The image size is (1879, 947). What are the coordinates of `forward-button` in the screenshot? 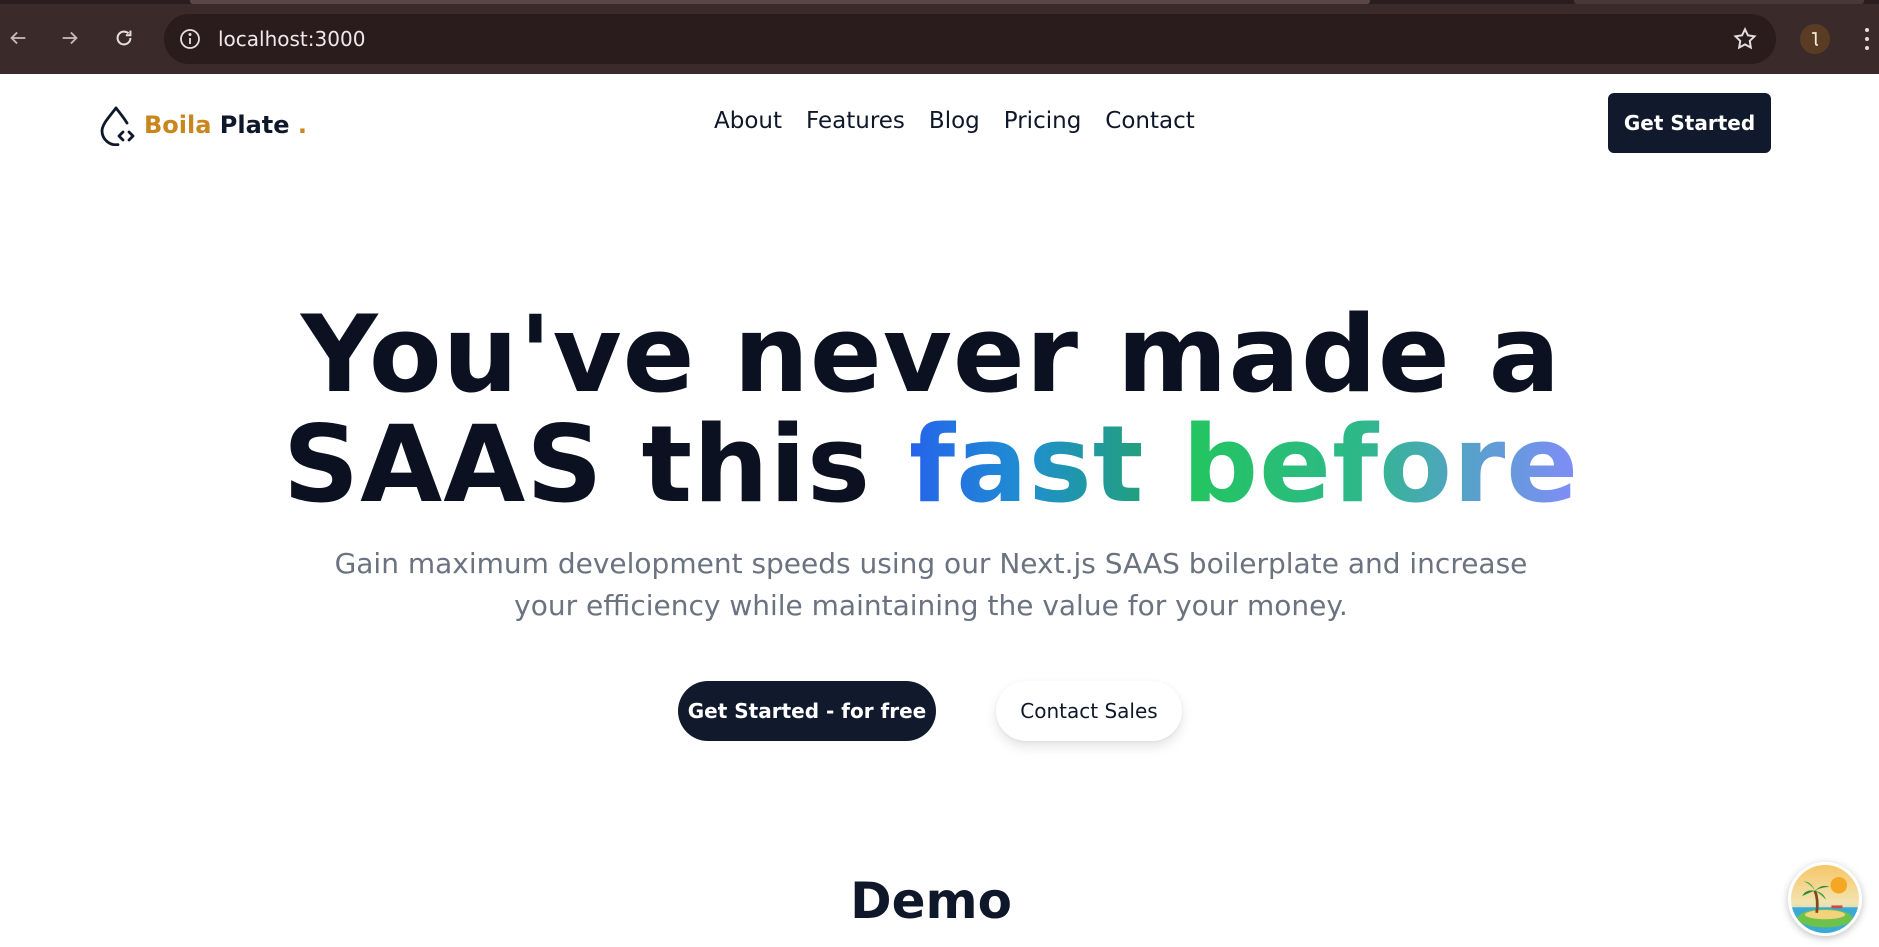 It's located at (70, 38).